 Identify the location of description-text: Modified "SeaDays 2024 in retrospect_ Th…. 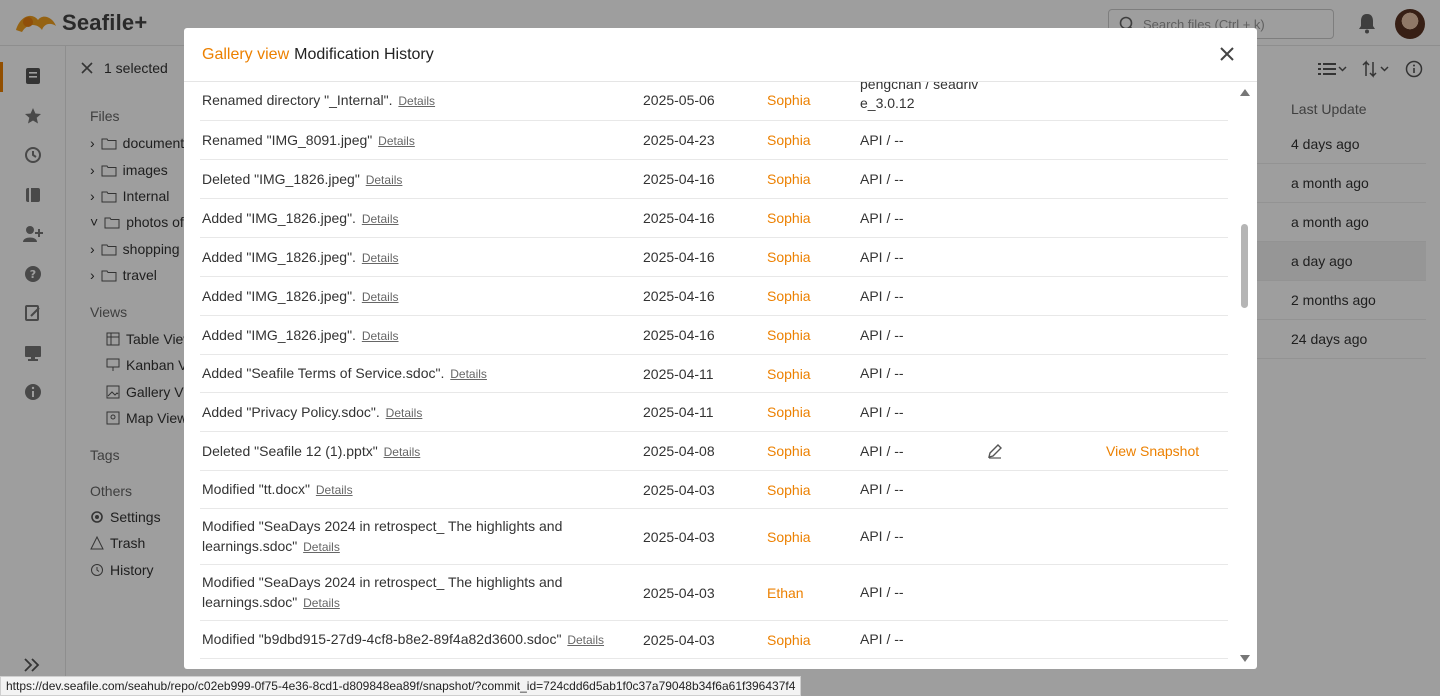
(382, 592).